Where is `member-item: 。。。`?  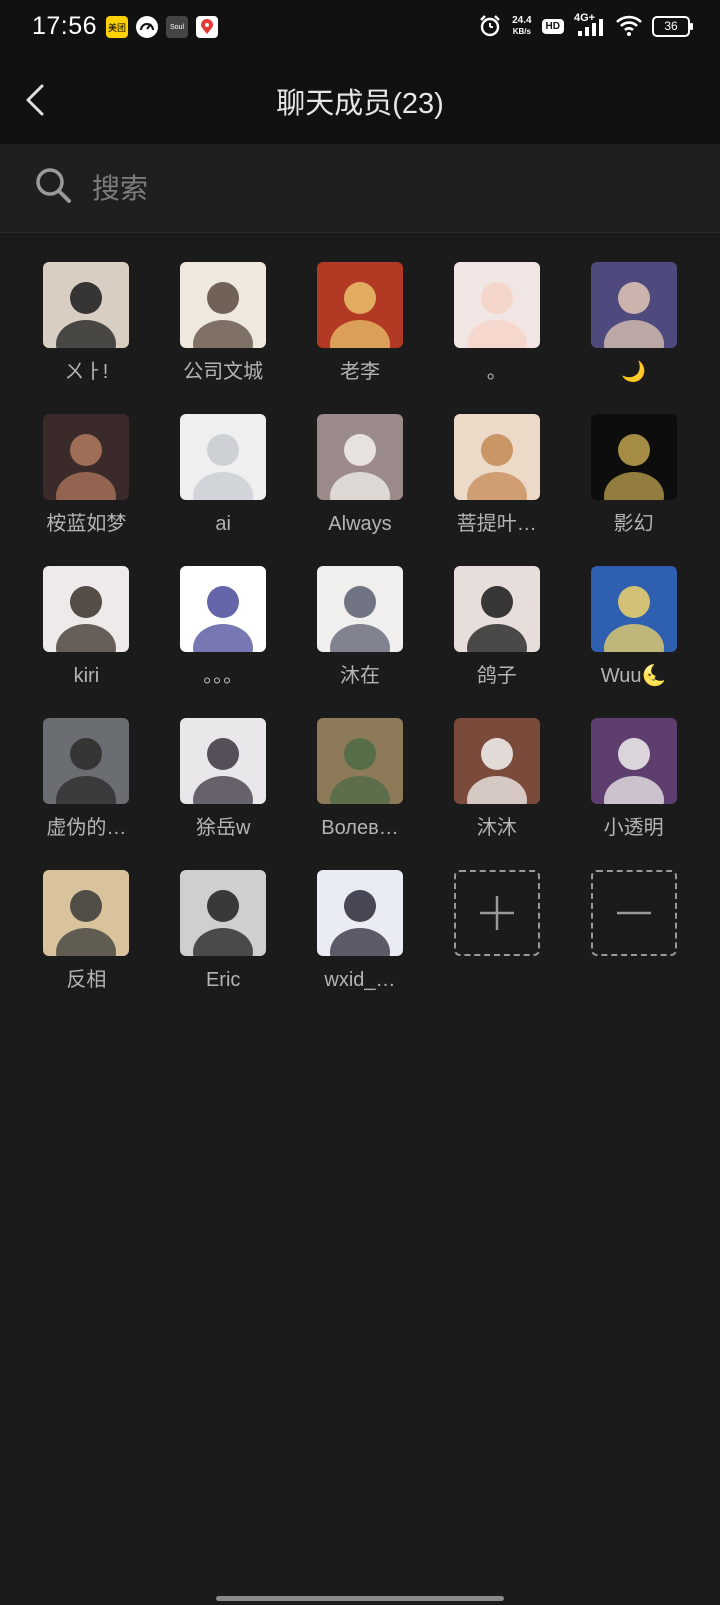 member-item: 。。。 is located at coordinates (223, 628).